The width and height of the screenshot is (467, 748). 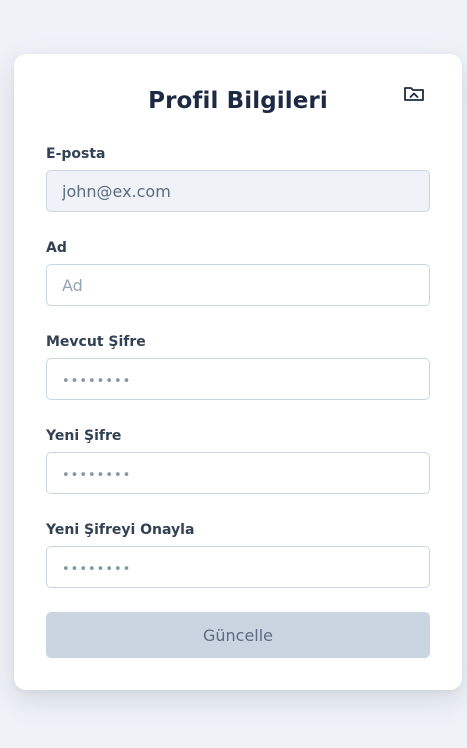 What do you see at coordinates (238, 101) in the screenshot?
I see `page-title: Profil Bilgileri` at bounding box center [238, 101].